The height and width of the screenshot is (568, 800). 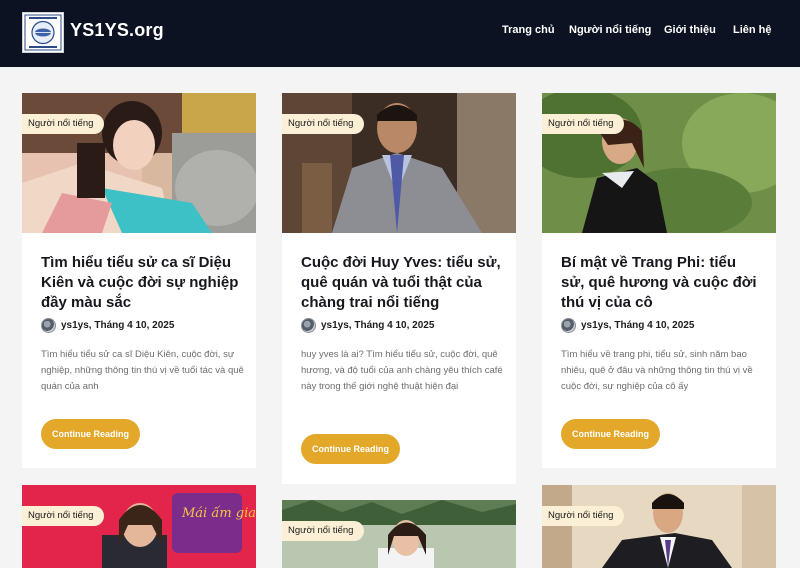 I want to click on logo-emblem-icon, so click(x=43, y=32).